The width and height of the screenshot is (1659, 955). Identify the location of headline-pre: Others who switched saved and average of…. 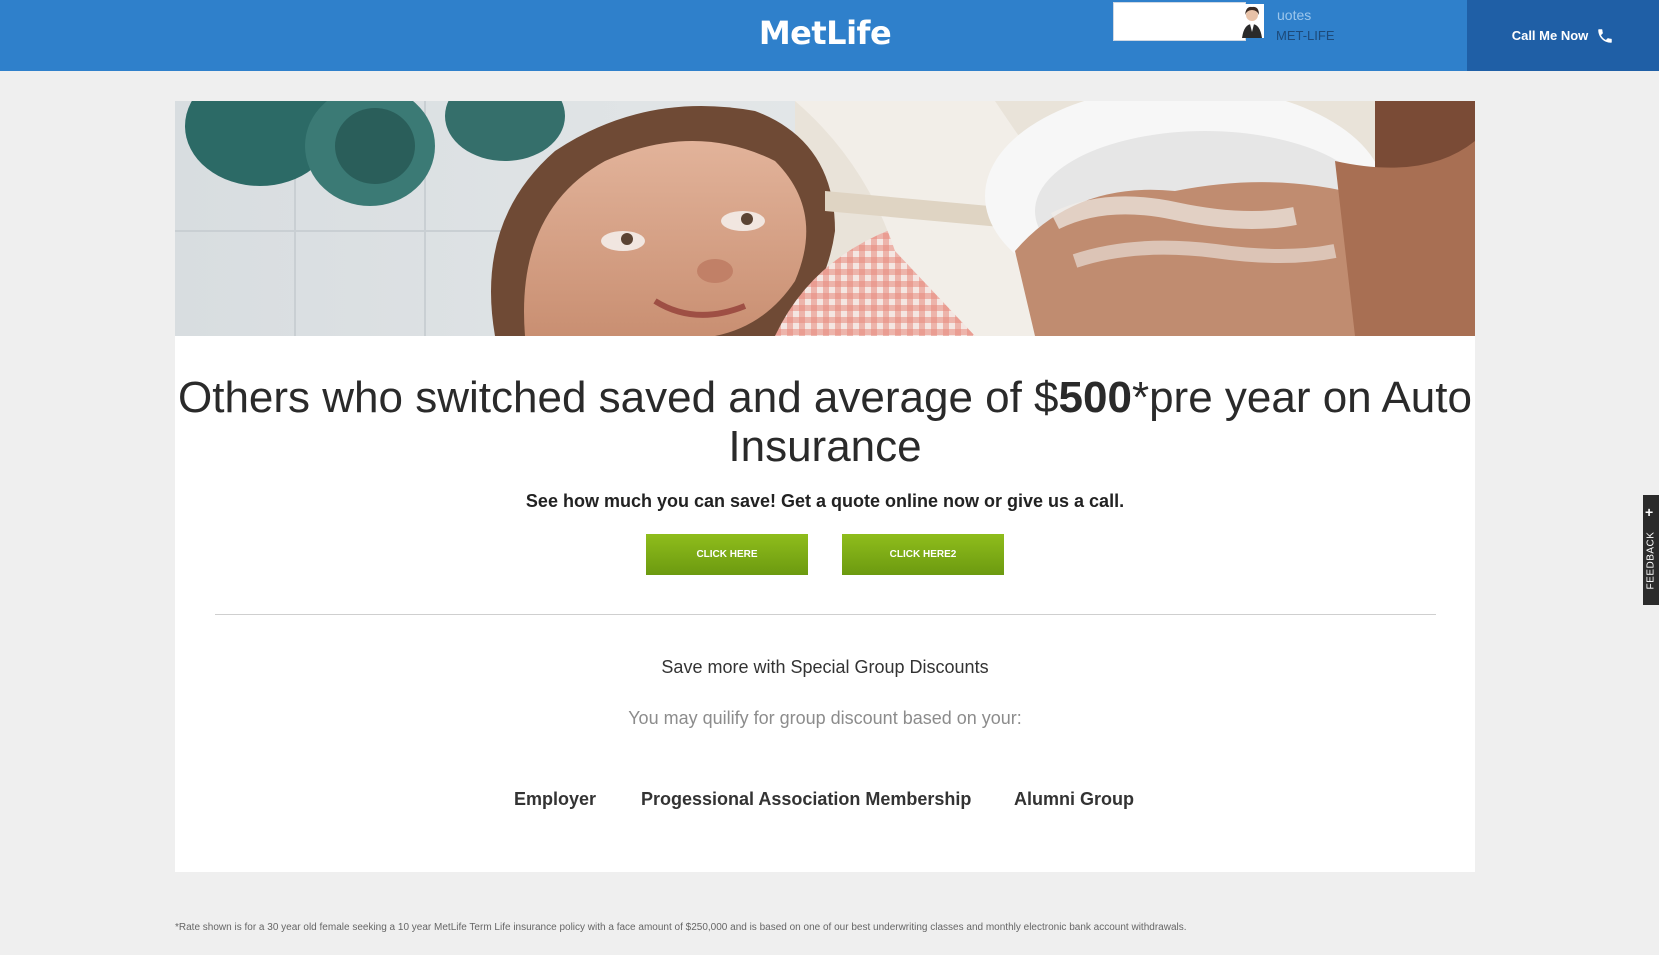
(618, 397).